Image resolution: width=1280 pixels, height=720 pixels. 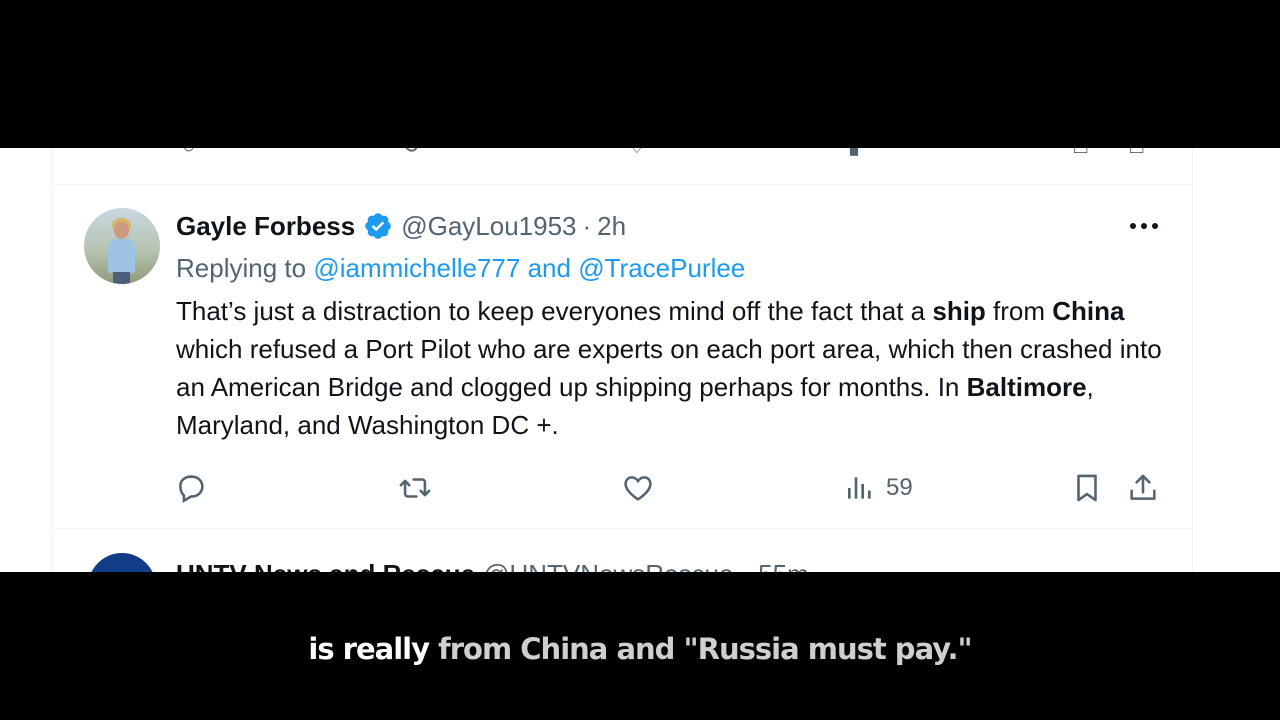 What do you see at coordinates (608, 565) in the screenshot?
I see `author-handle: @UNTVNewsRescue` at bounding box center [608, 565].